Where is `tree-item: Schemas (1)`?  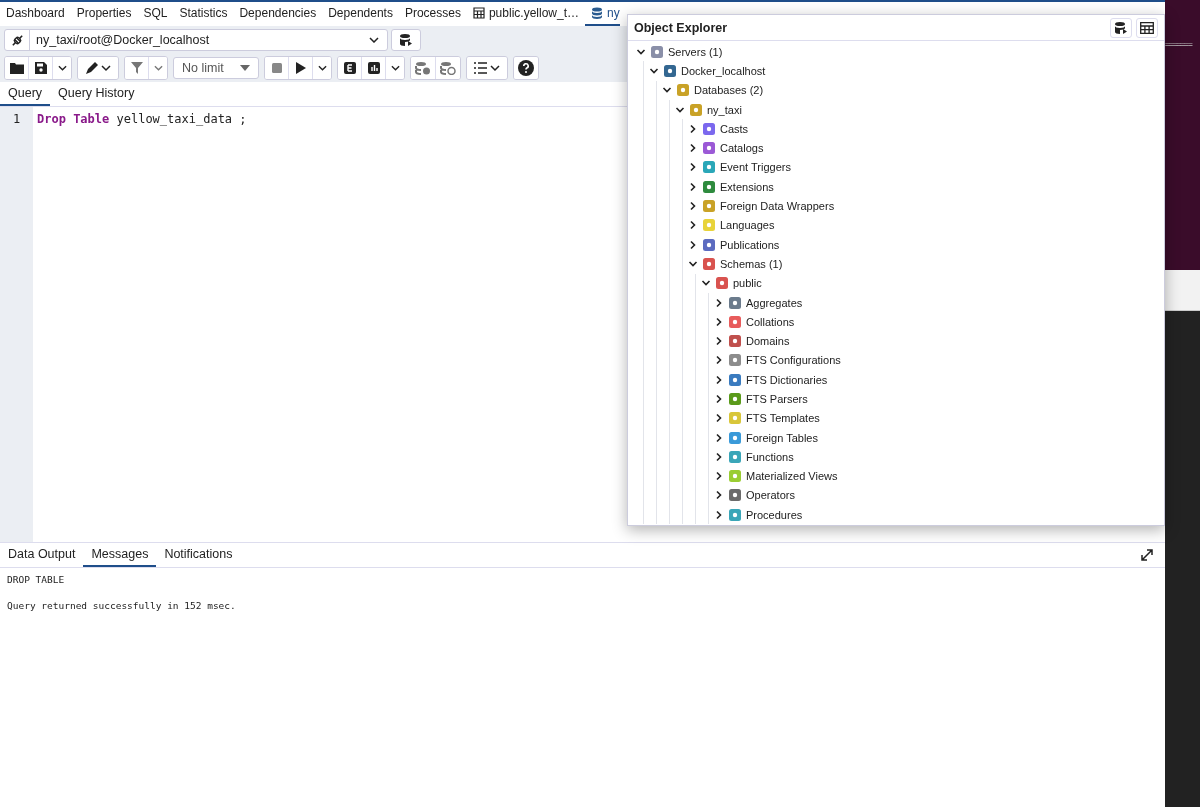
tree-item: Schemas (1) is located at coordinates (751, 263).